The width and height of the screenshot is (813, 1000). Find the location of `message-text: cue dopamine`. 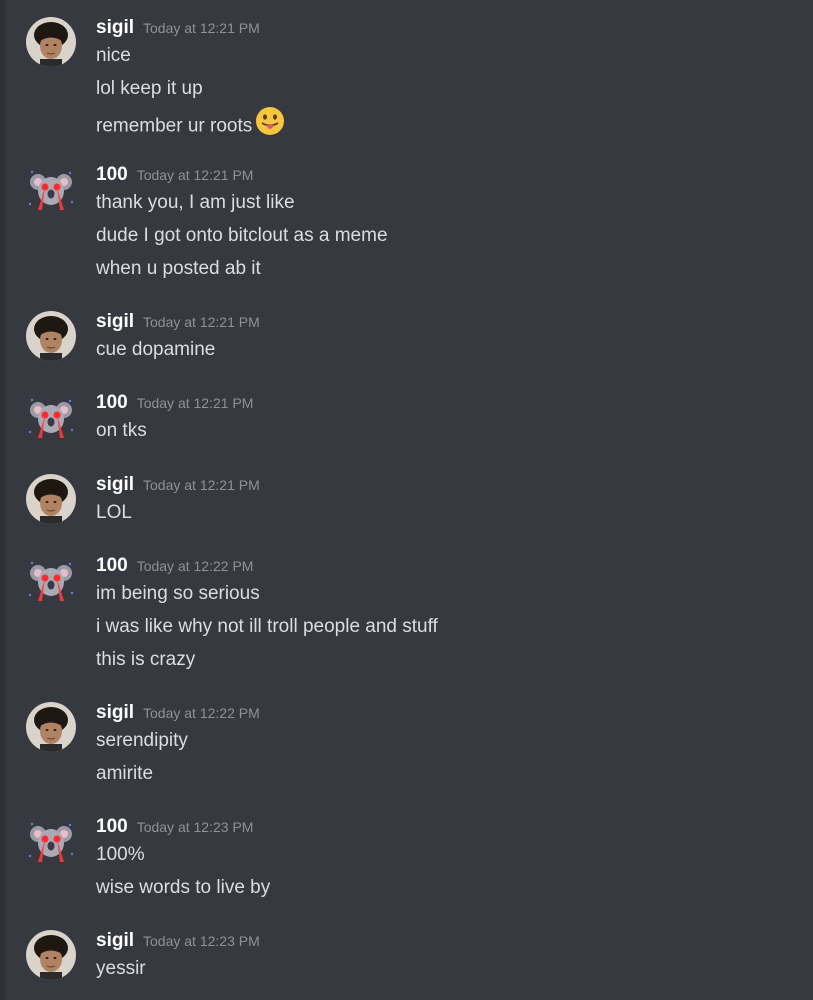

message-text: cue dopamine is located at coordinates (156, 349).